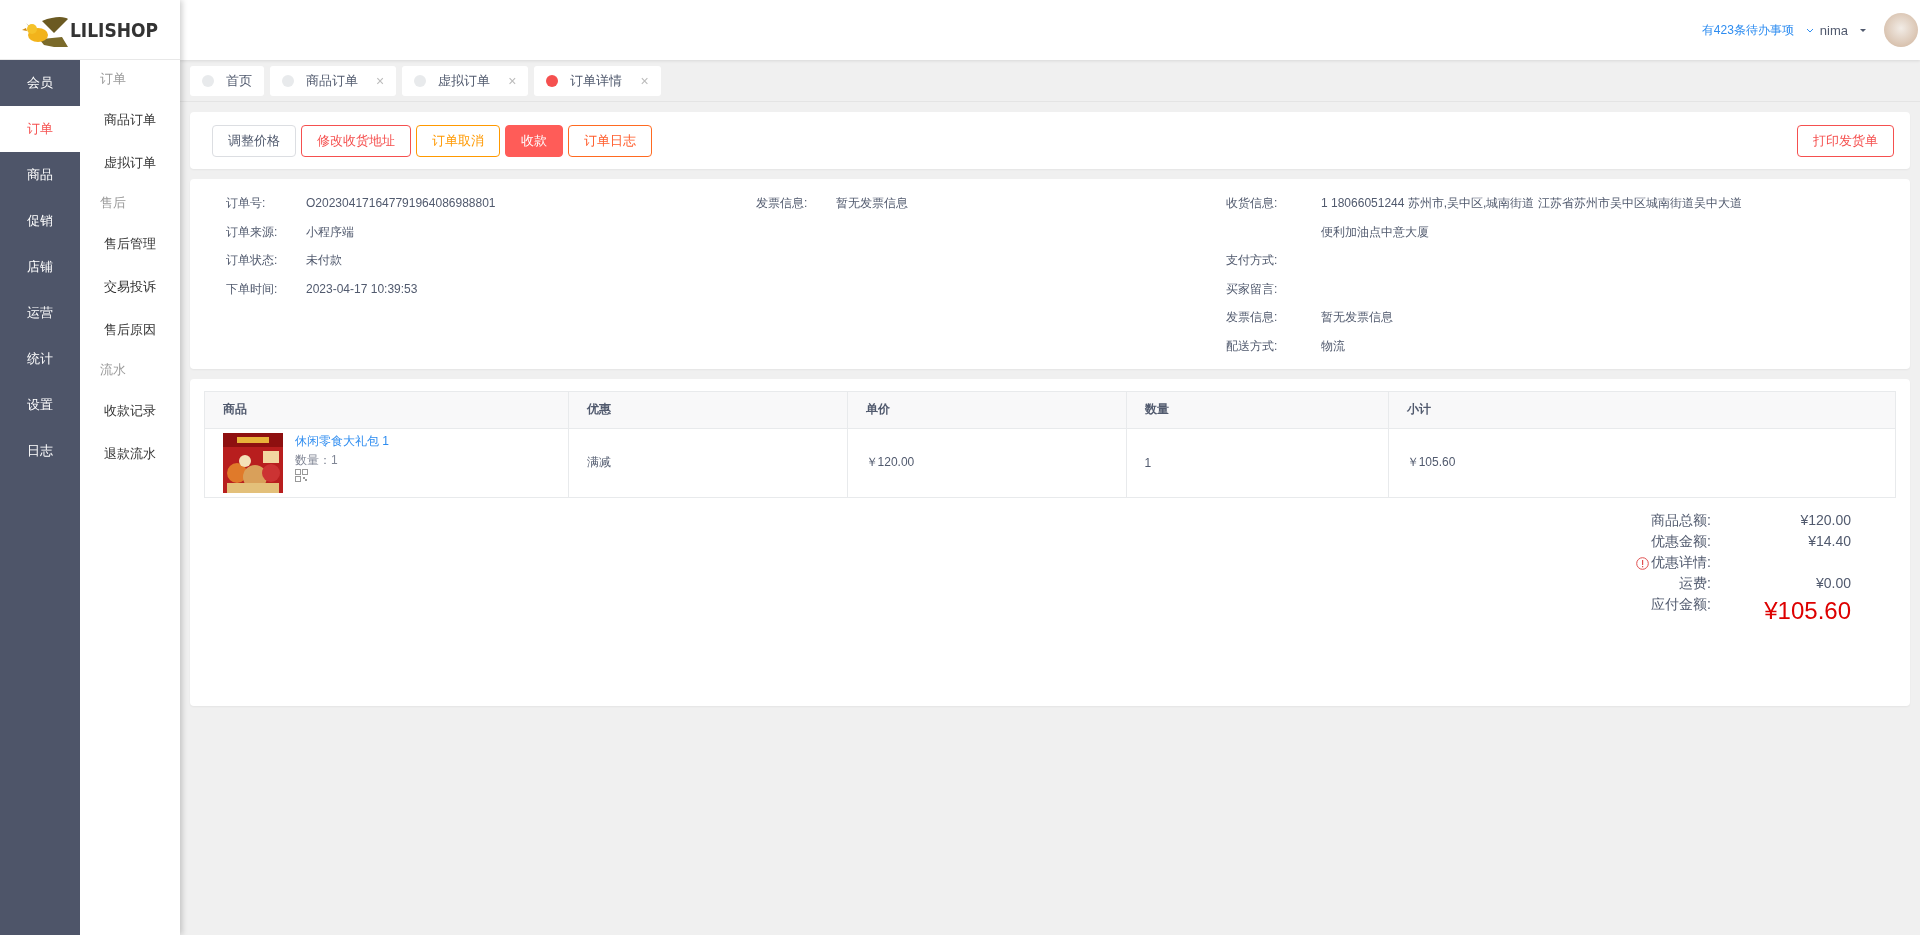 The image size is (1920, 935). I want to click on submenu-item: 交易投诉, so click(130, 288).